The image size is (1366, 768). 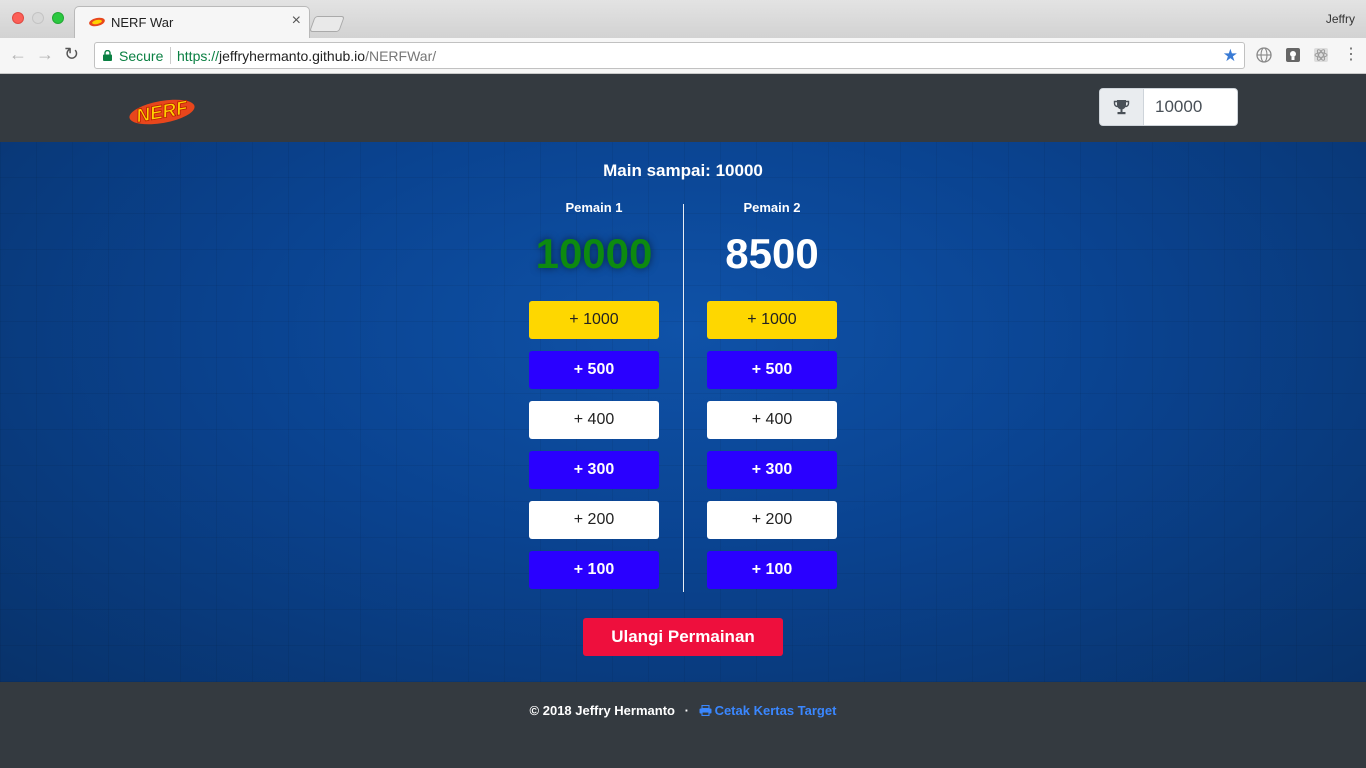 What do you see at coordinates (772, 470) in the screenshot?
I see `player-2-add-300-button: + 300` at bounding box center [772, 470].